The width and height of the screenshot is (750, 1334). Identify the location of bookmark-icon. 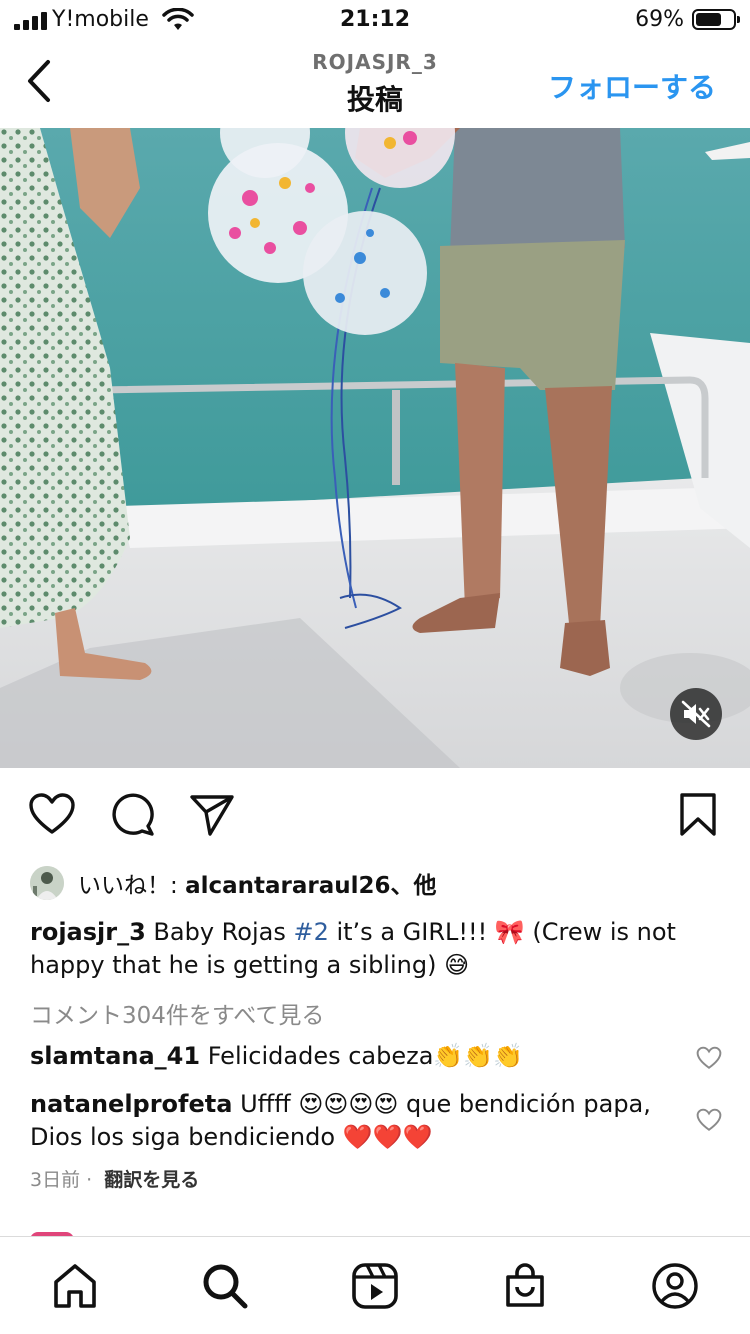
(698, 815).